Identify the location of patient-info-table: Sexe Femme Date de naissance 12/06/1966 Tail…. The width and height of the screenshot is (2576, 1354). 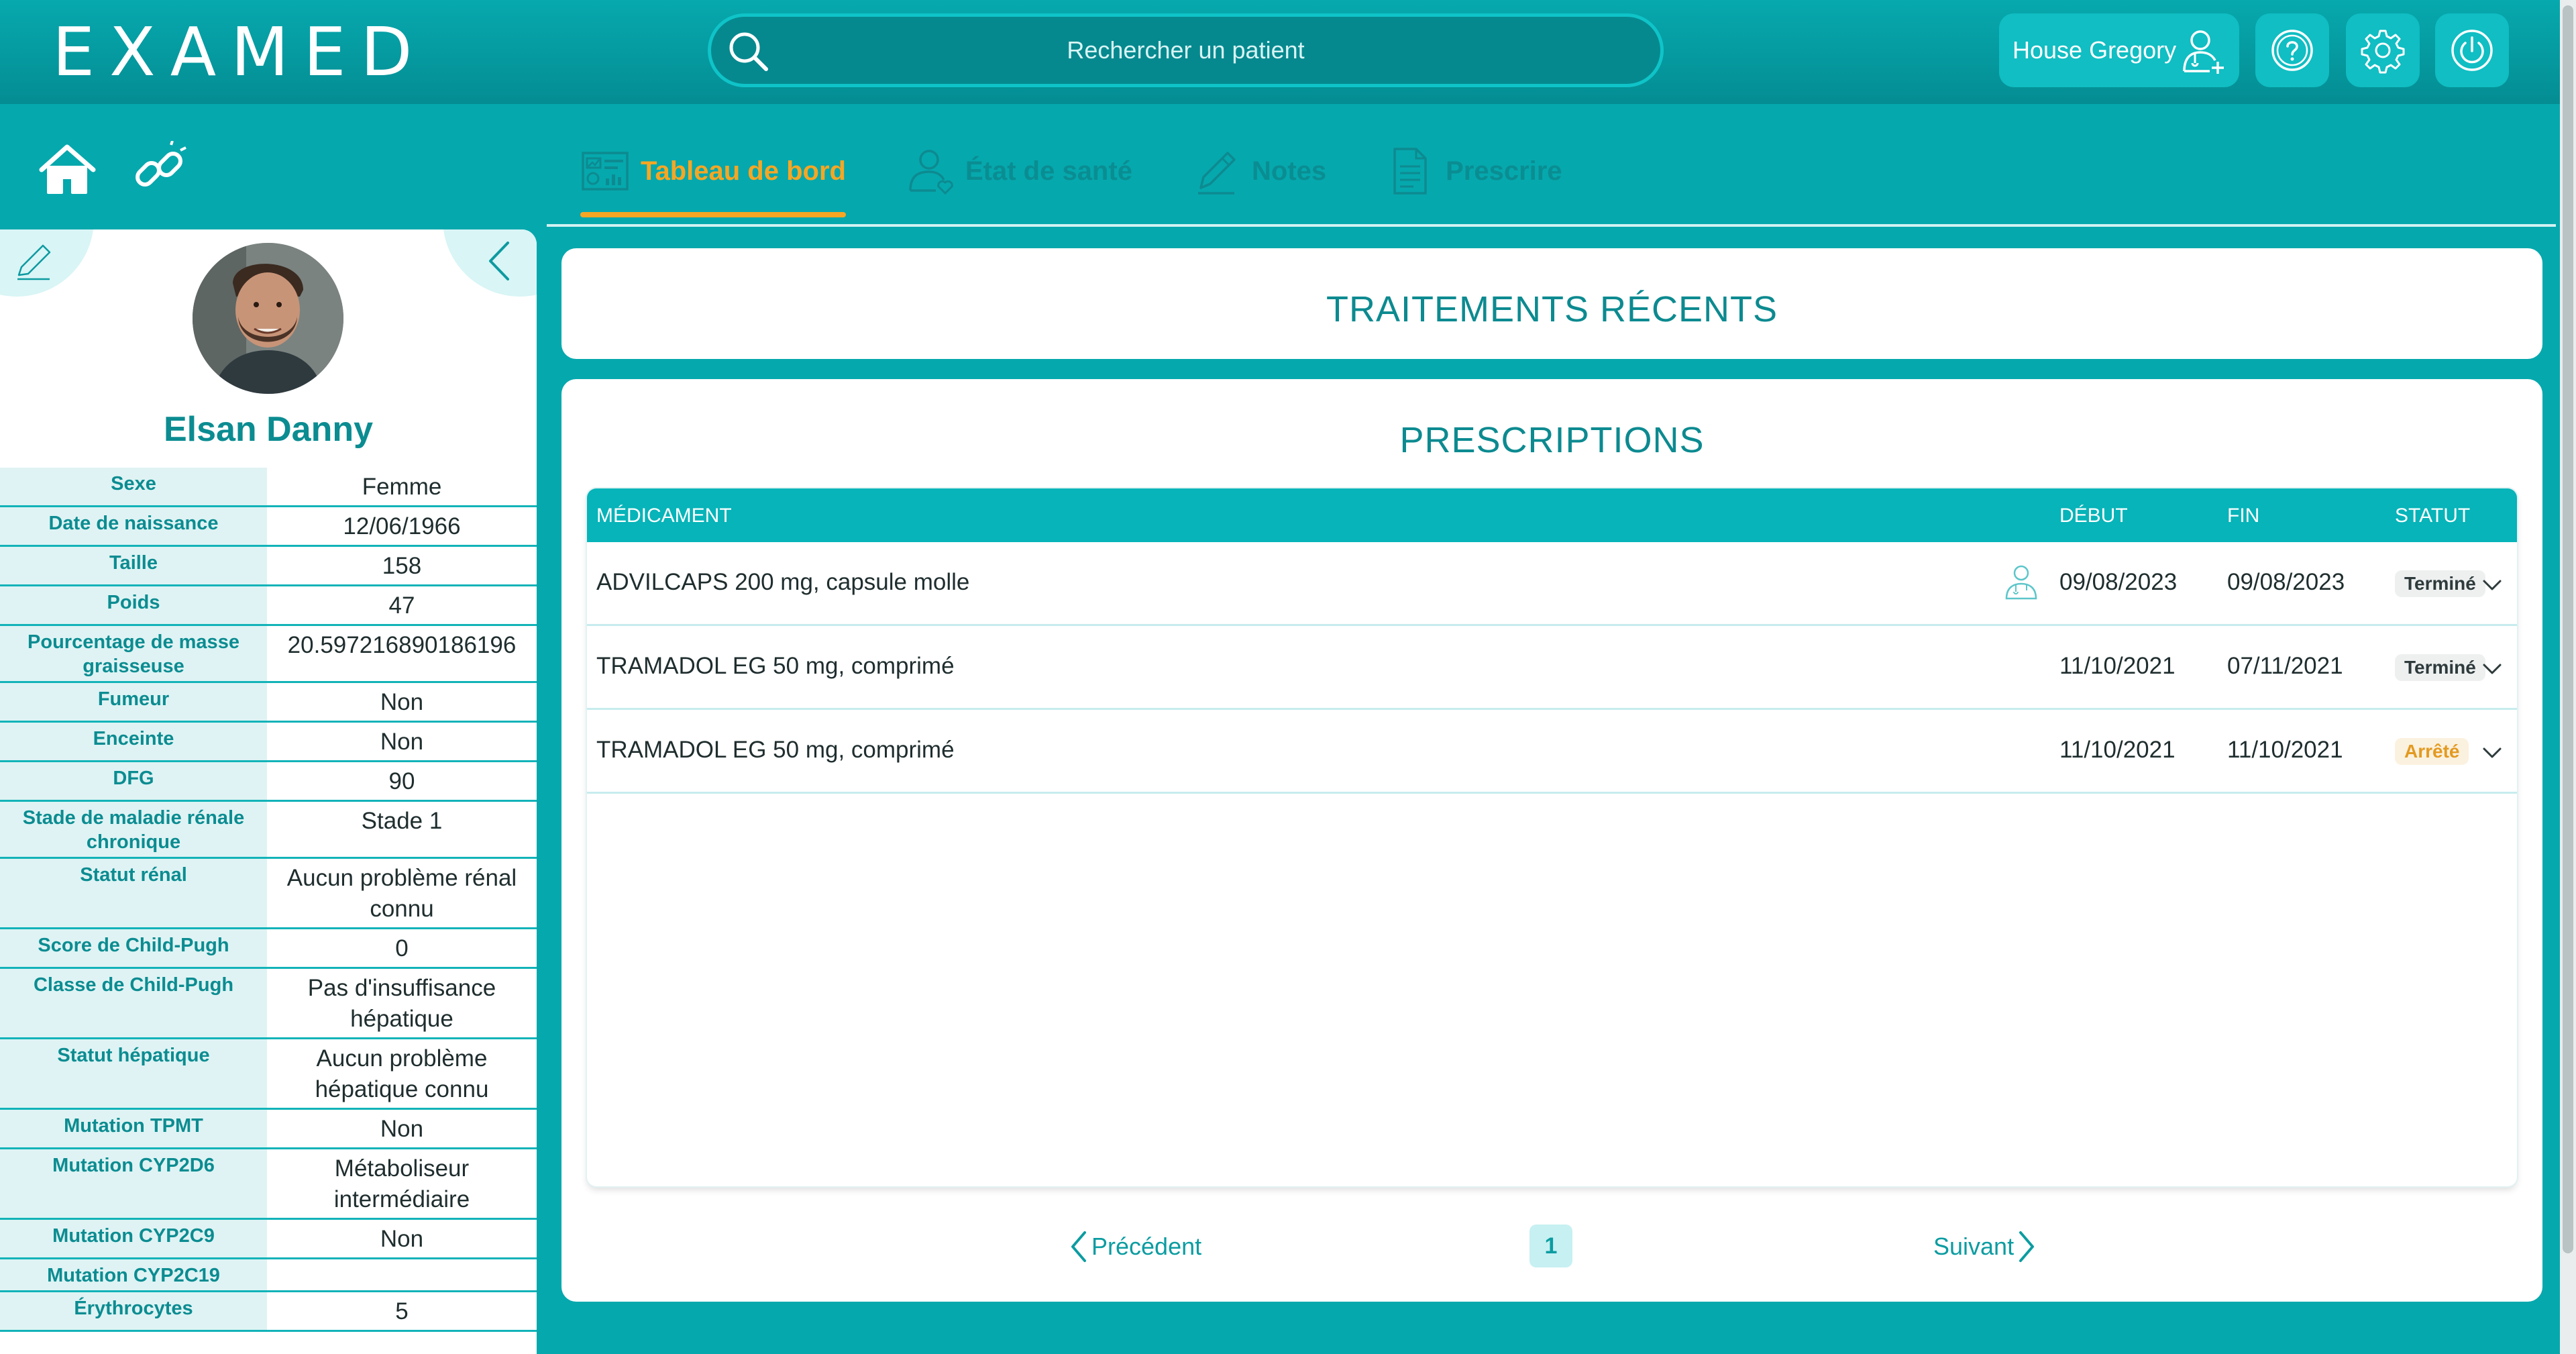
(268, 900).